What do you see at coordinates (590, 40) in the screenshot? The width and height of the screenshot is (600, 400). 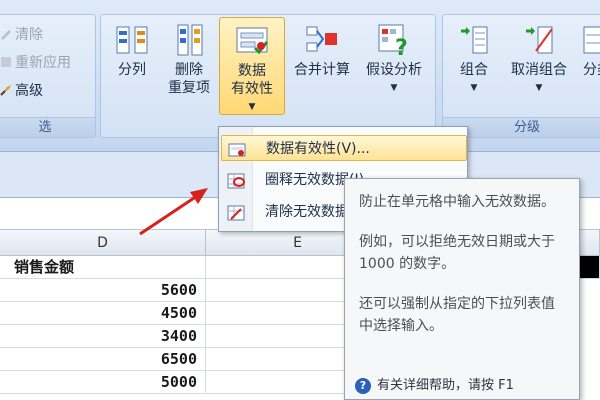 I see `subtotal-icon` at bounding box center [590, 40].